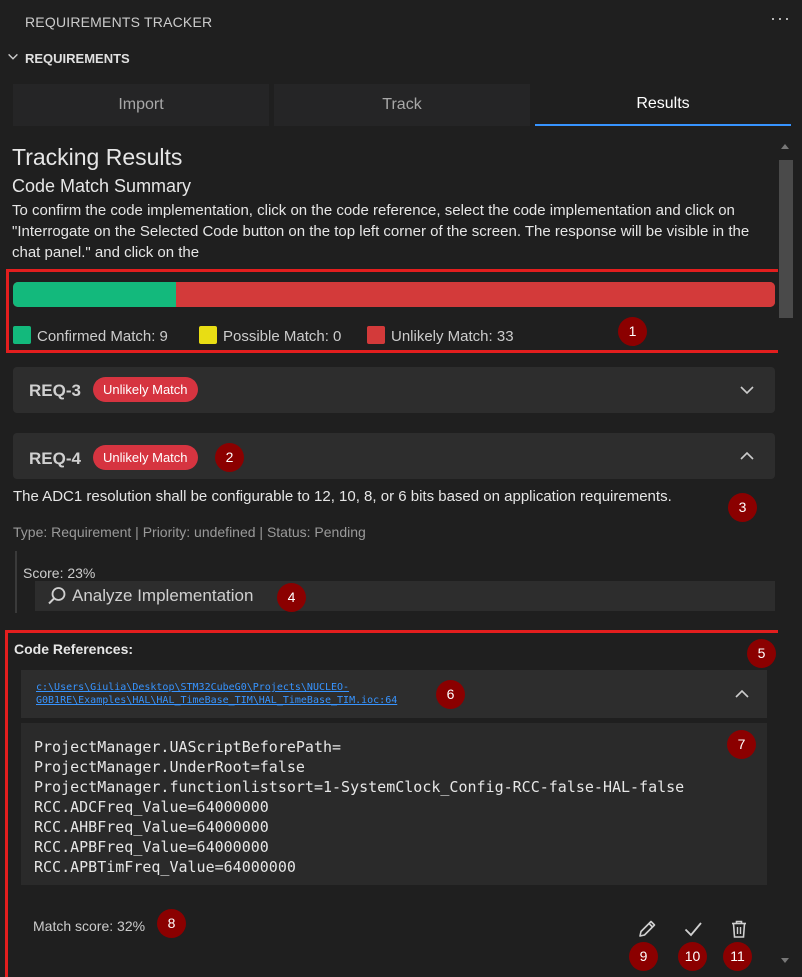 The image size is (802, 977). I want to click on tab-bar: Import Track Results, so click(402, 105).